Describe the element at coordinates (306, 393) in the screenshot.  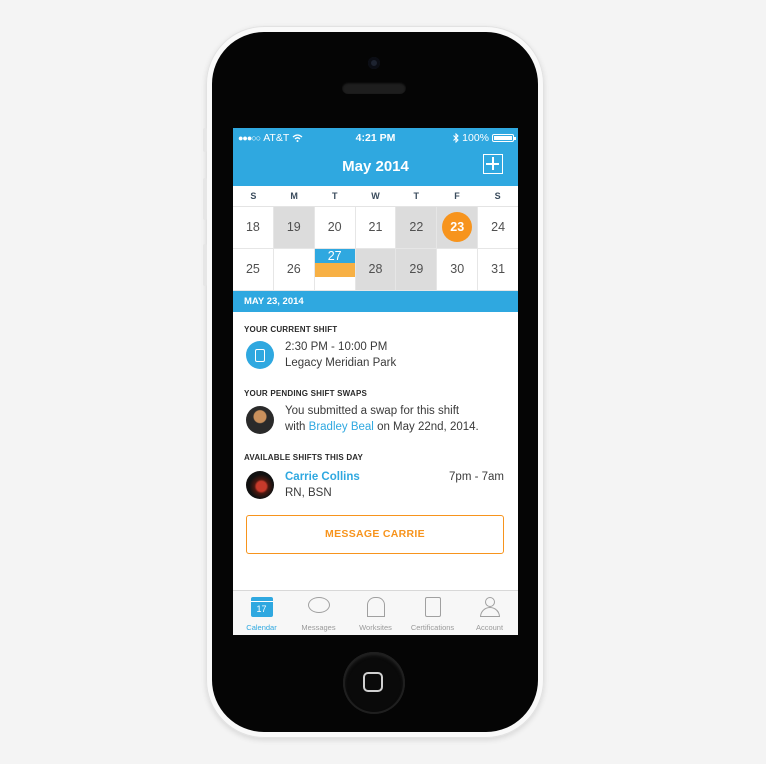
I see `pending-swaps-label: YOUR PENDING SHIFT SWAPS` at that location.